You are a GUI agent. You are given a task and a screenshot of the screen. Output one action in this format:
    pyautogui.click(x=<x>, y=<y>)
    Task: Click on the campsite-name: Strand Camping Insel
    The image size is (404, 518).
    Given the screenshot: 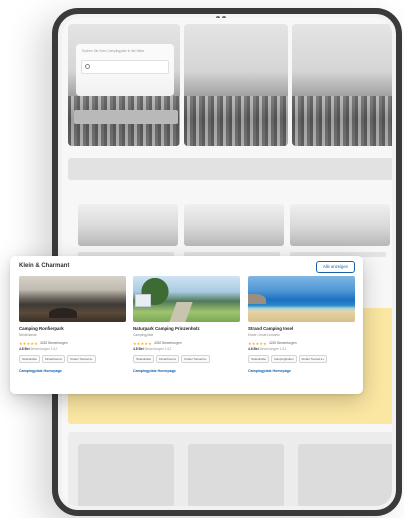 What is the action you would take?
    pyautogui.click(x=301, y=328)
    